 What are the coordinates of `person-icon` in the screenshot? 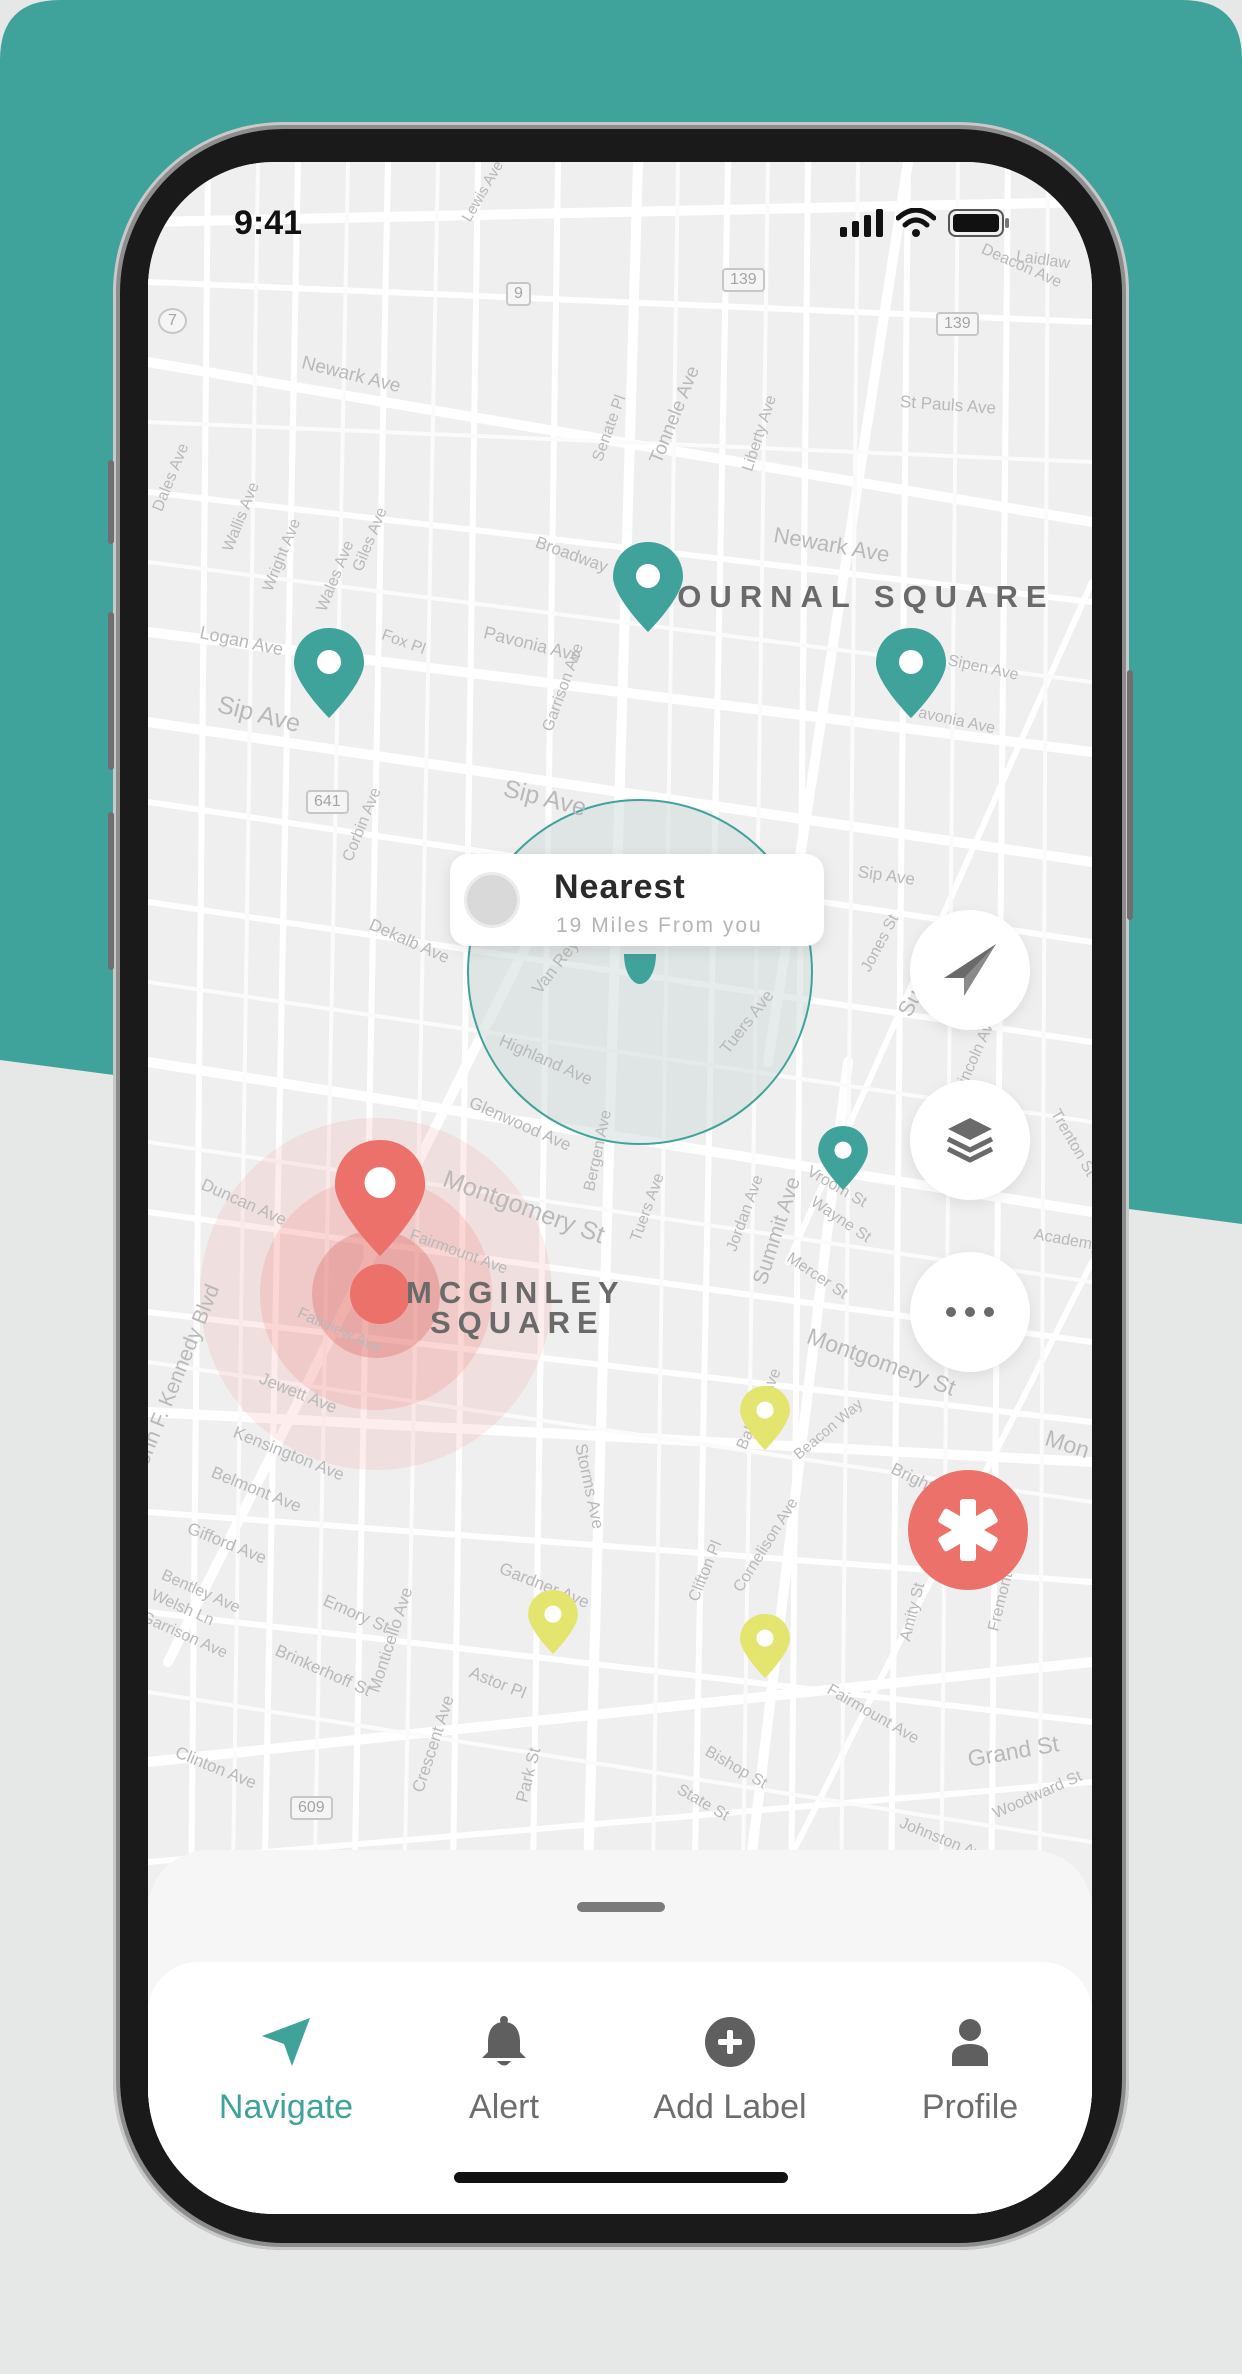 It's located at (970, 2042).